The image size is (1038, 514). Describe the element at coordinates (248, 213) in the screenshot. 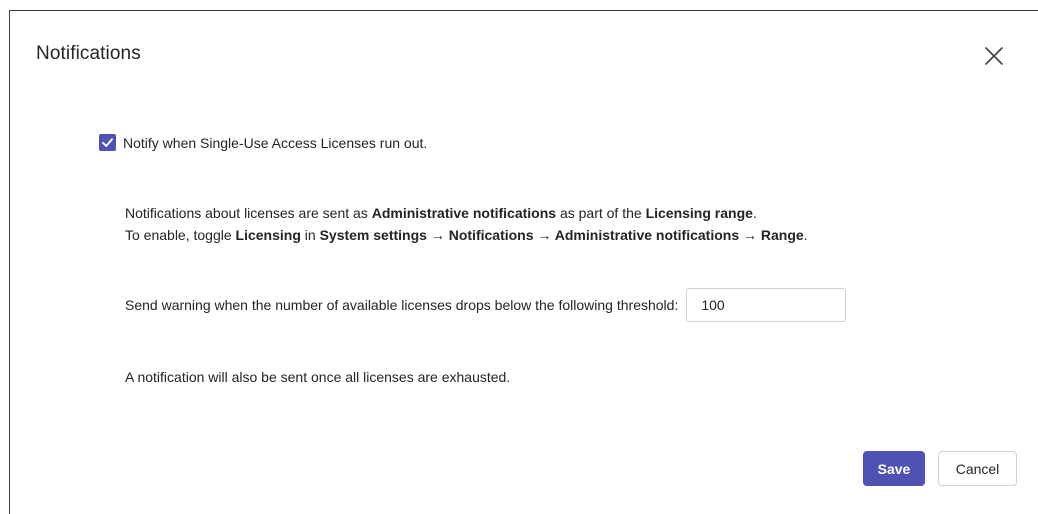

I see `info-text: Notifications about licenses are sent as` at that location.